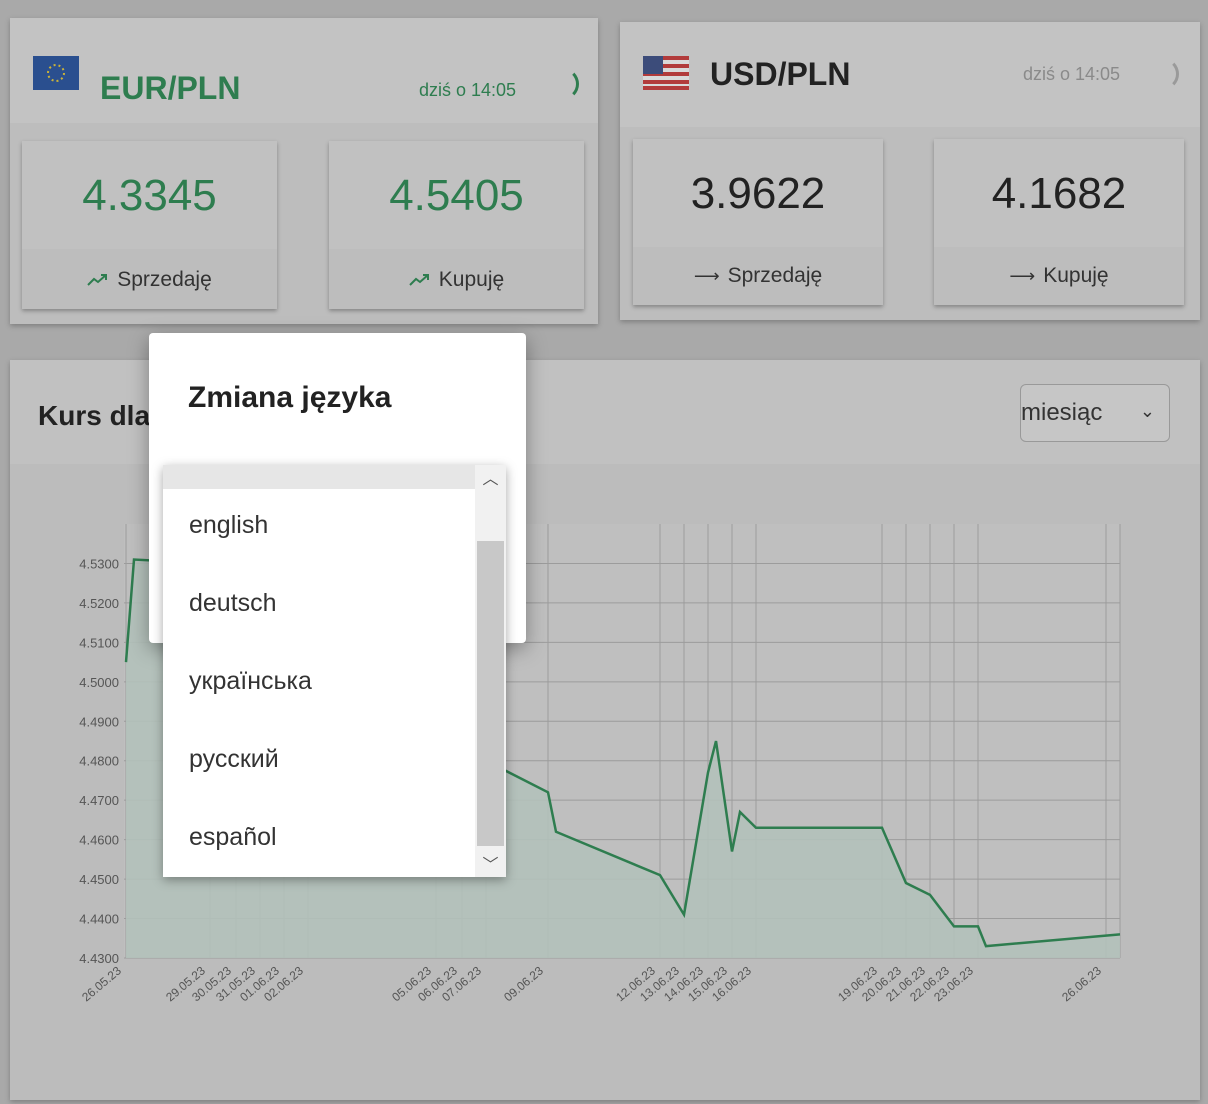 Image resolution: width=1208 pixels, height=1104 pixels. Describe the element at coordinates (149, 195) in the screenshot. I see `eur-sell-value: 4.3345` at that location.